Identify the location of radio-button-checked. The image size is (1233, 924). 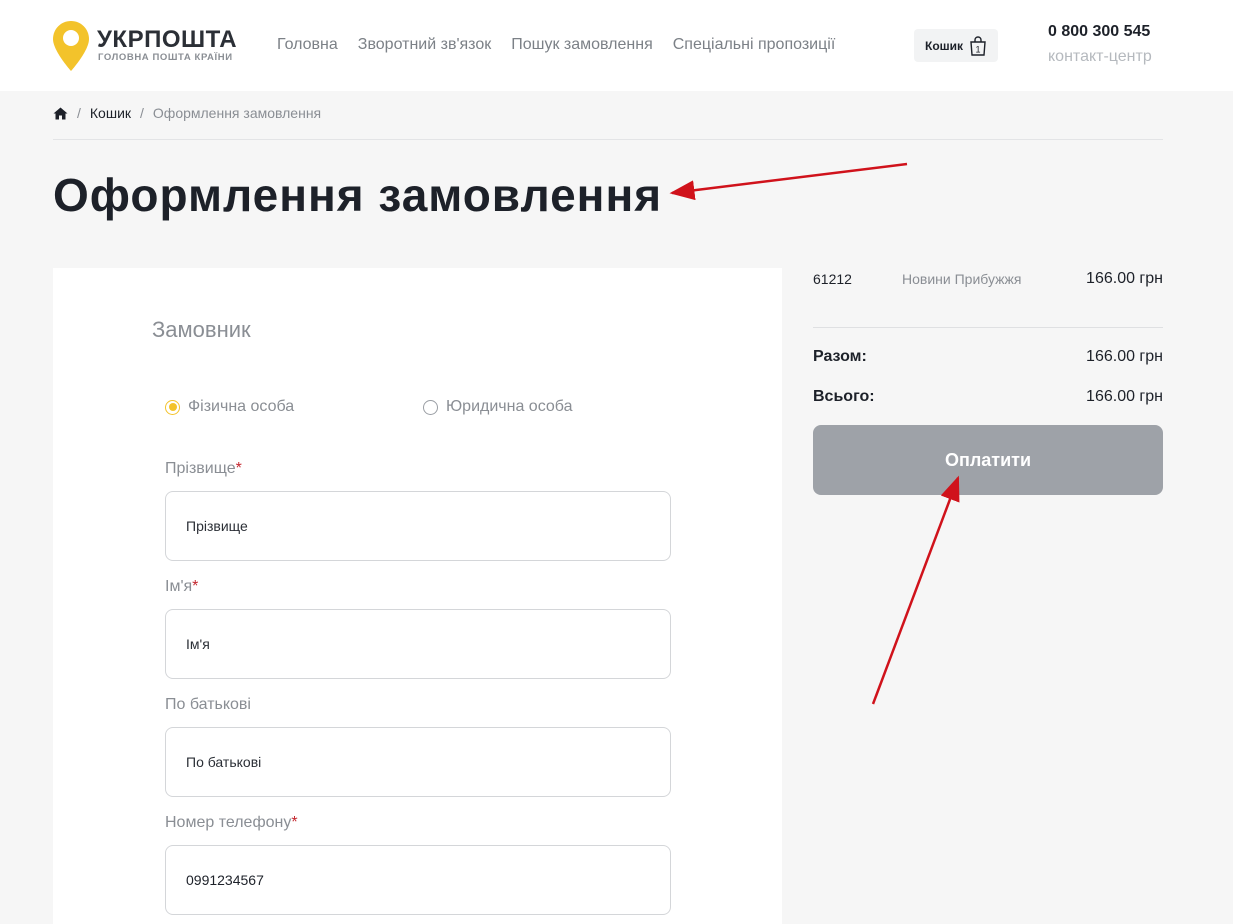
(172, 407).